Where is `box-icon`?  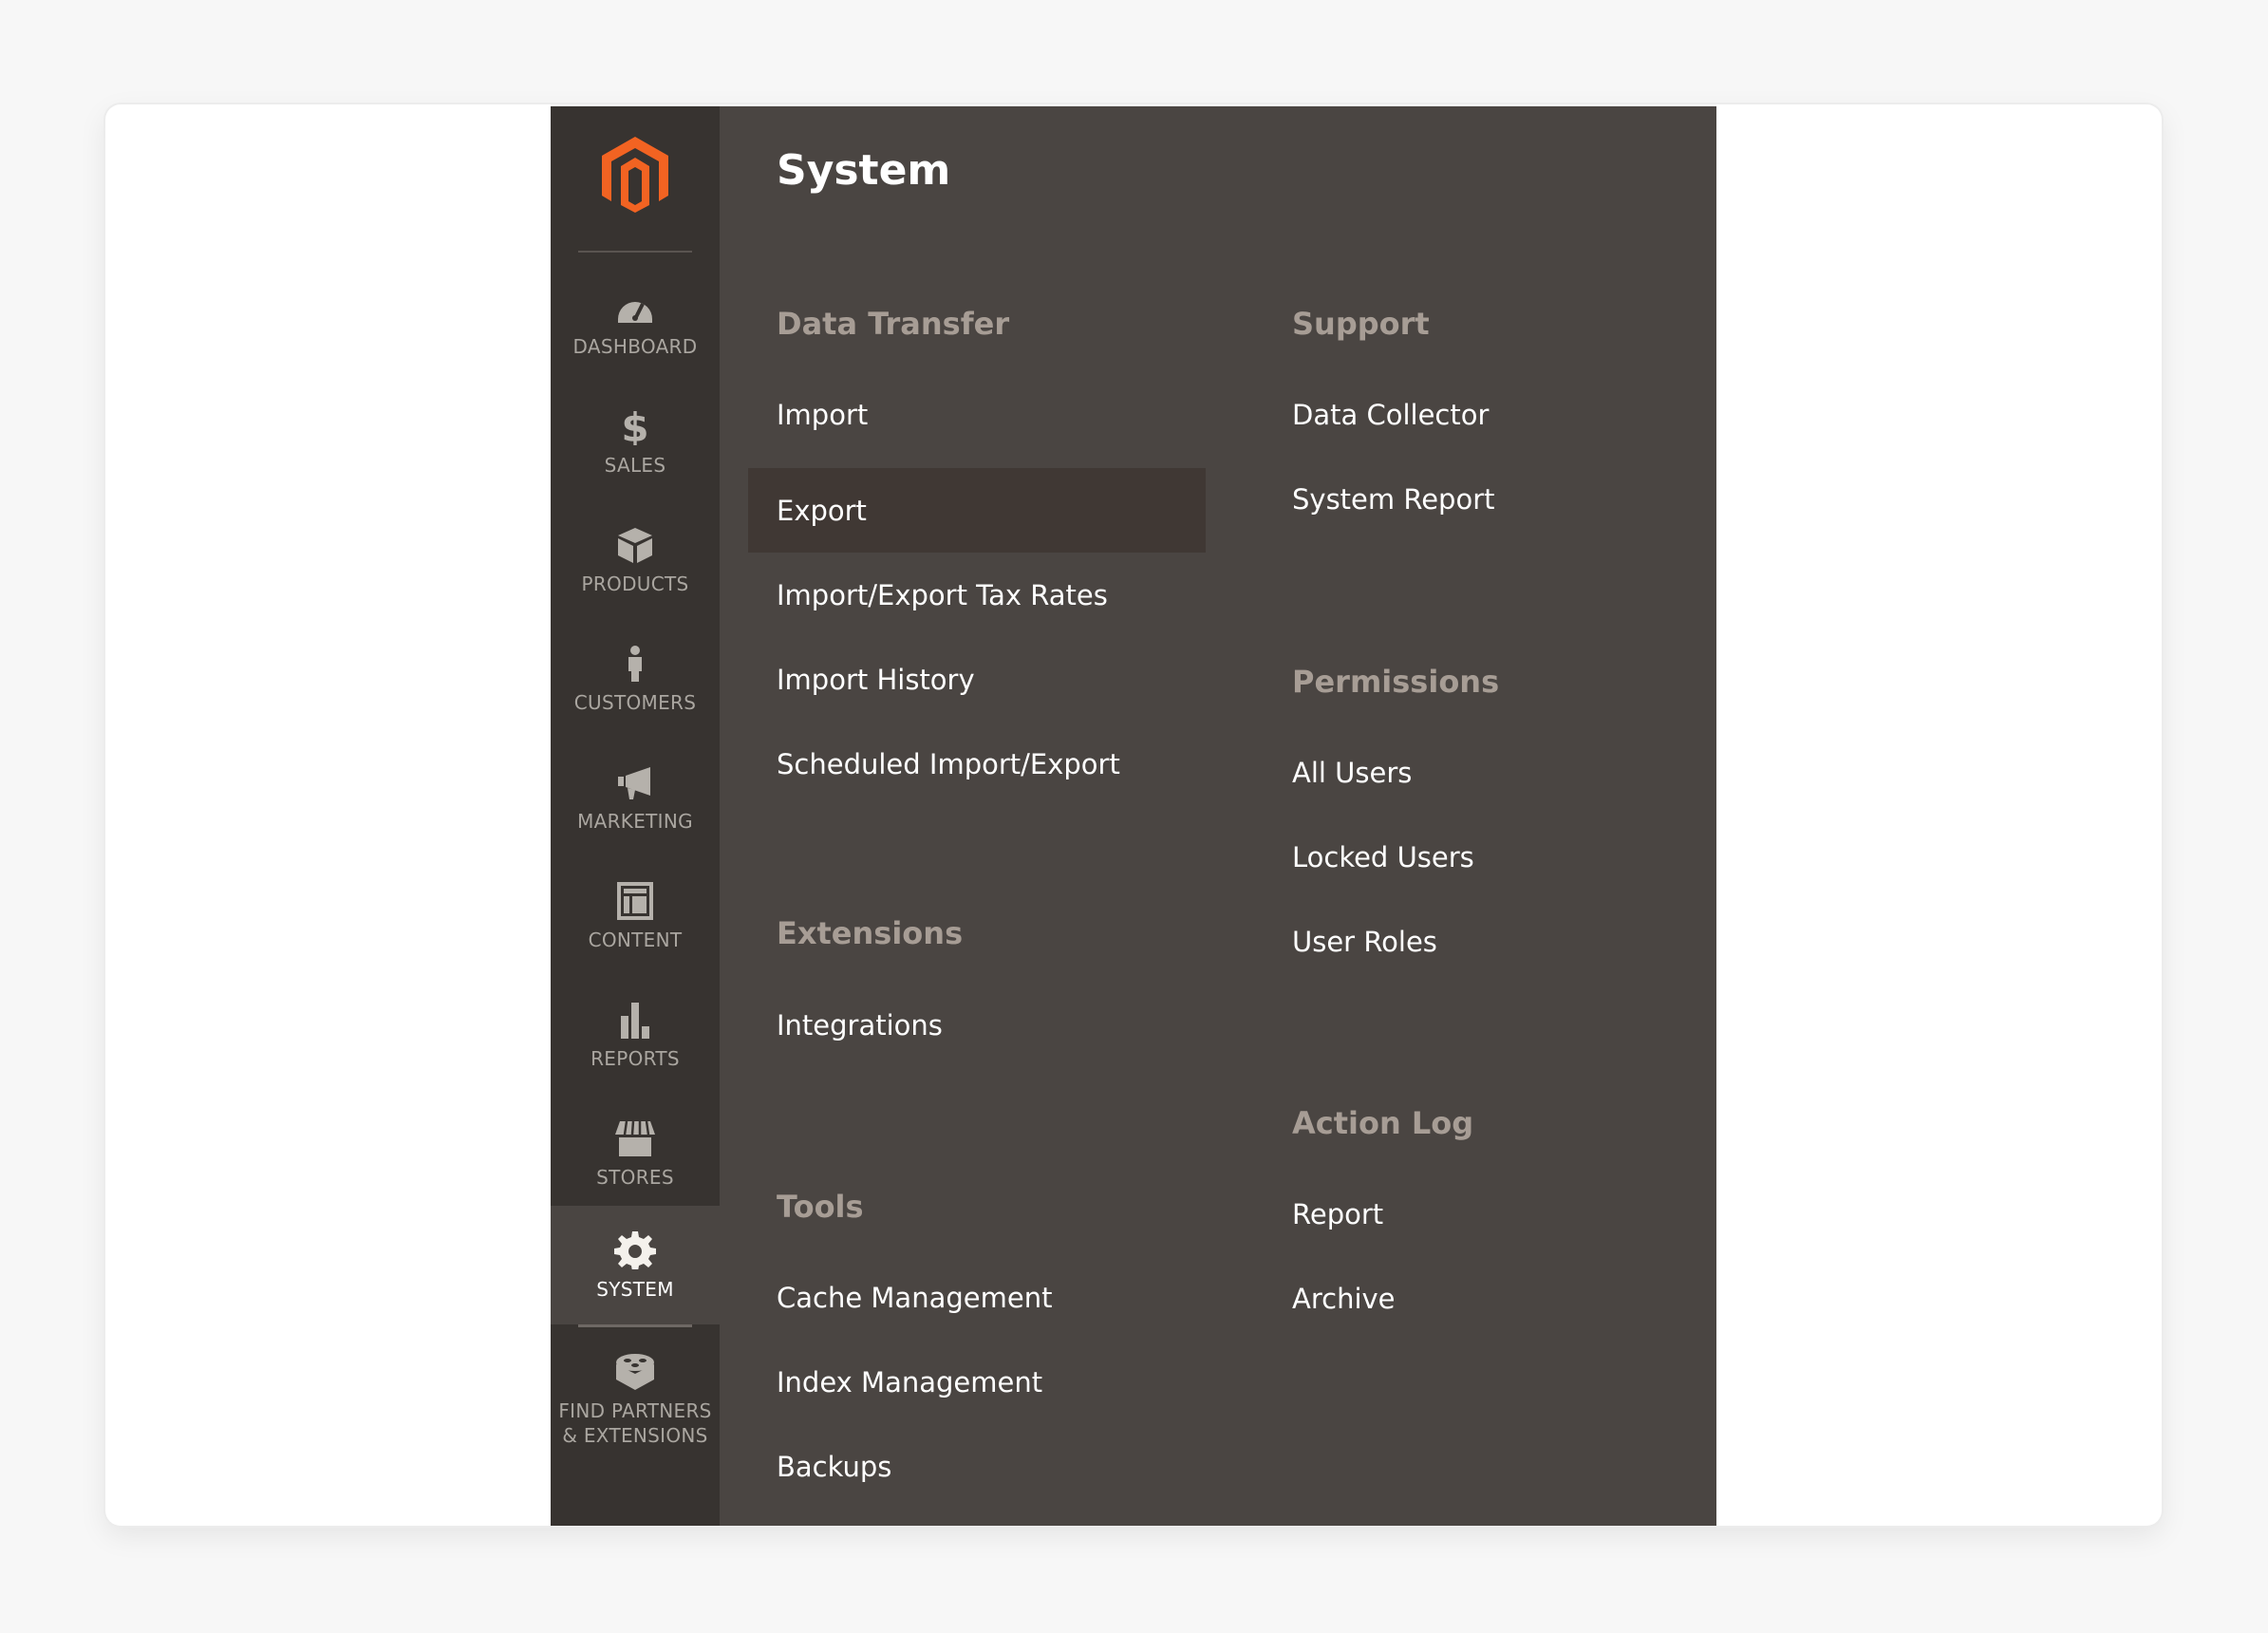
box-icon is located at coordinates (635, 545).